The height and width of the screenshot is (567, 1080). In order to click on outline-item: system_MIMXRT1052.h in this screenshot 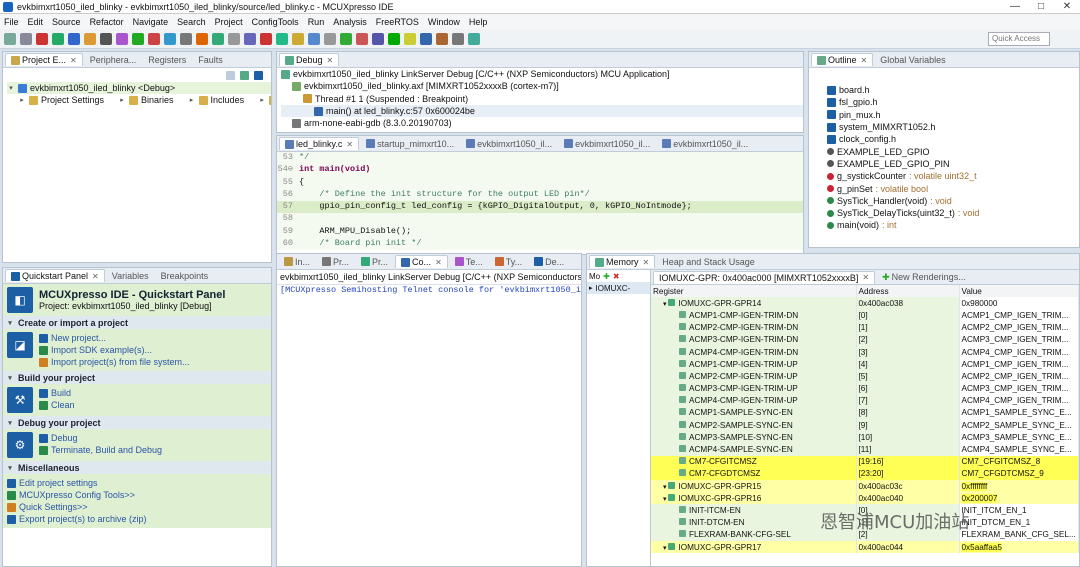, I will do `click(953, 127)`.